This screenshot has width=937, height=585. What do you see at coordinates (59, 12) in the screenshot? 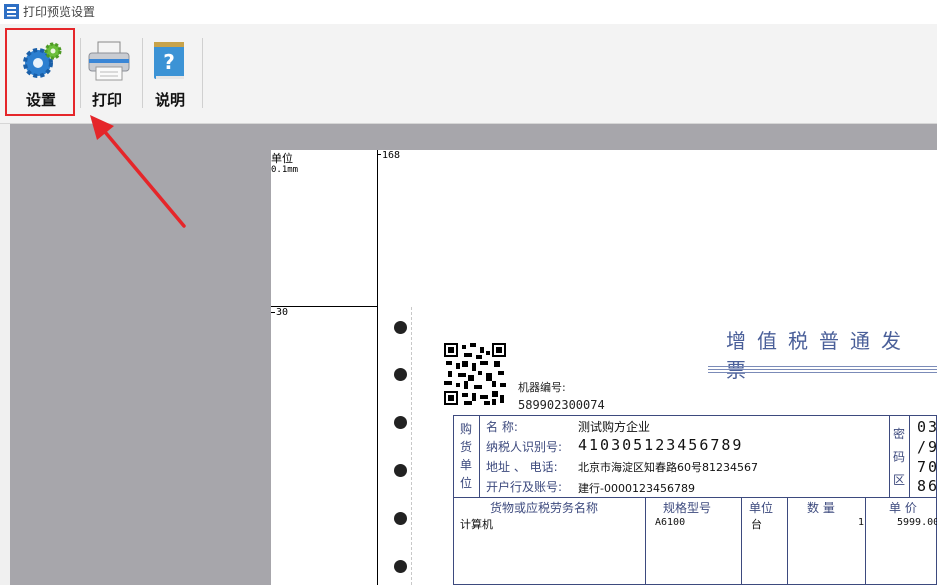
I see `window-title: 打印预览设置` at bounding box center [59, 12].